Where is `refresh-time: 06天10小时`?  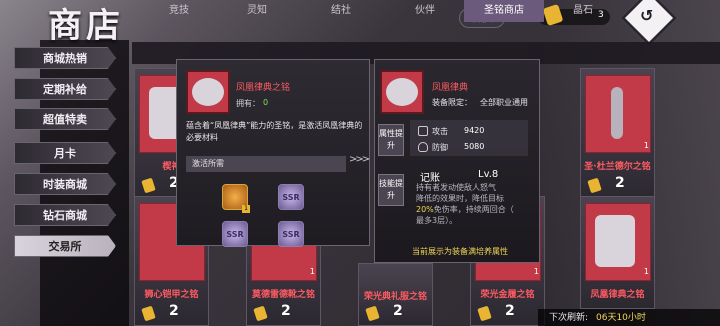
refresh-time: 06天10小时 is located at coordinates (621, 318).